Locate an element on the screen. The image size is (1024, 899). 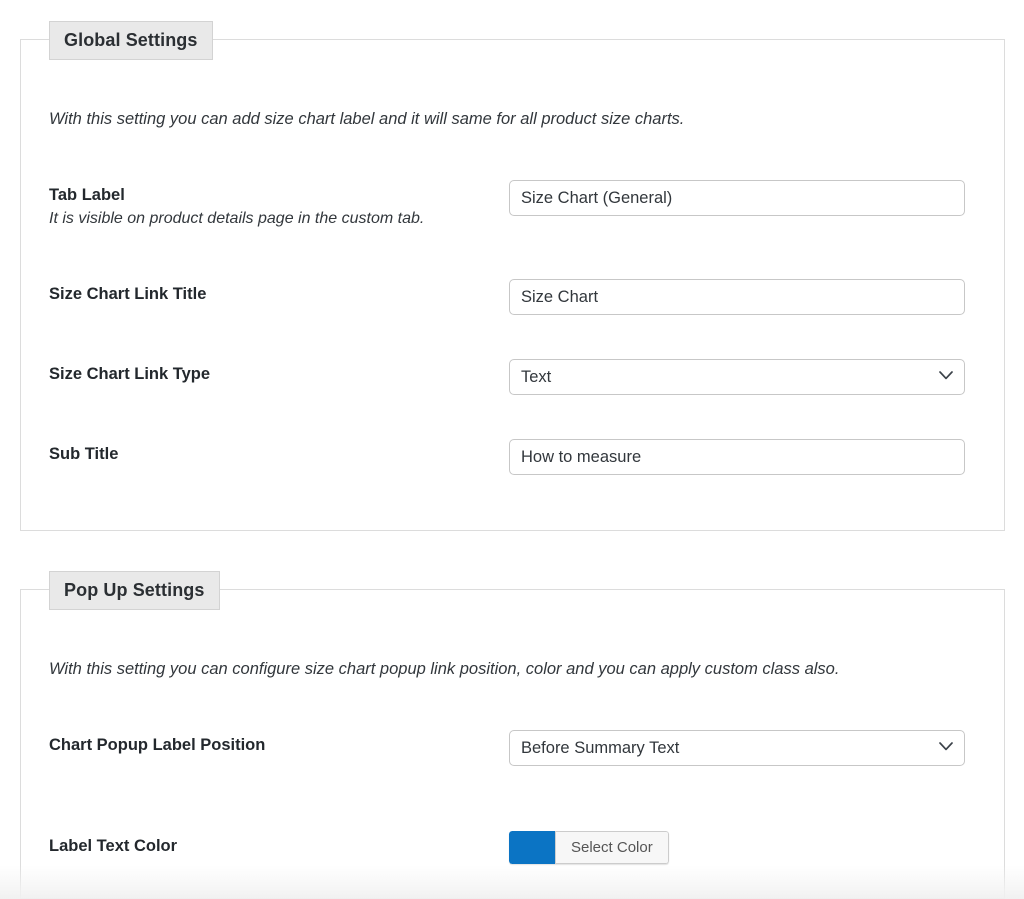
label-col-chart-popup-label-position: Chart Popup Label Position is located at coordinates (279, 743).